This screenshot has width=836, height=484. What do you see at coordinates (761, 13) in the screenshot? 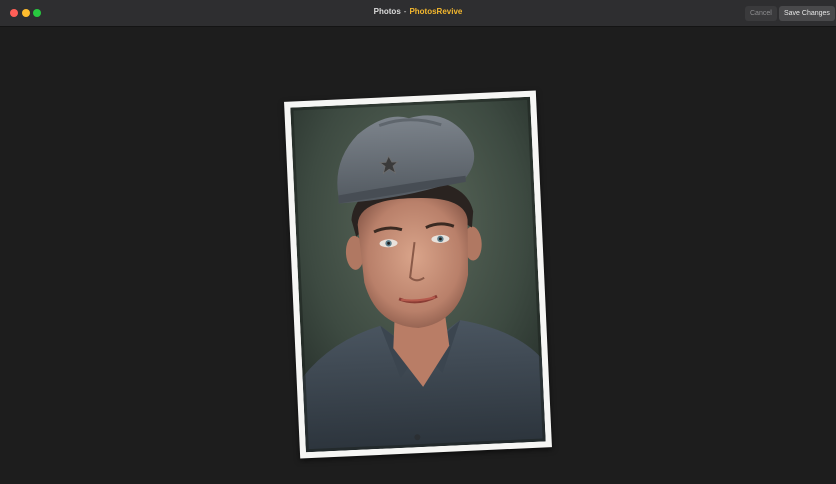
I see `cancel-button: Cancel` at bounding box center [761, 13].